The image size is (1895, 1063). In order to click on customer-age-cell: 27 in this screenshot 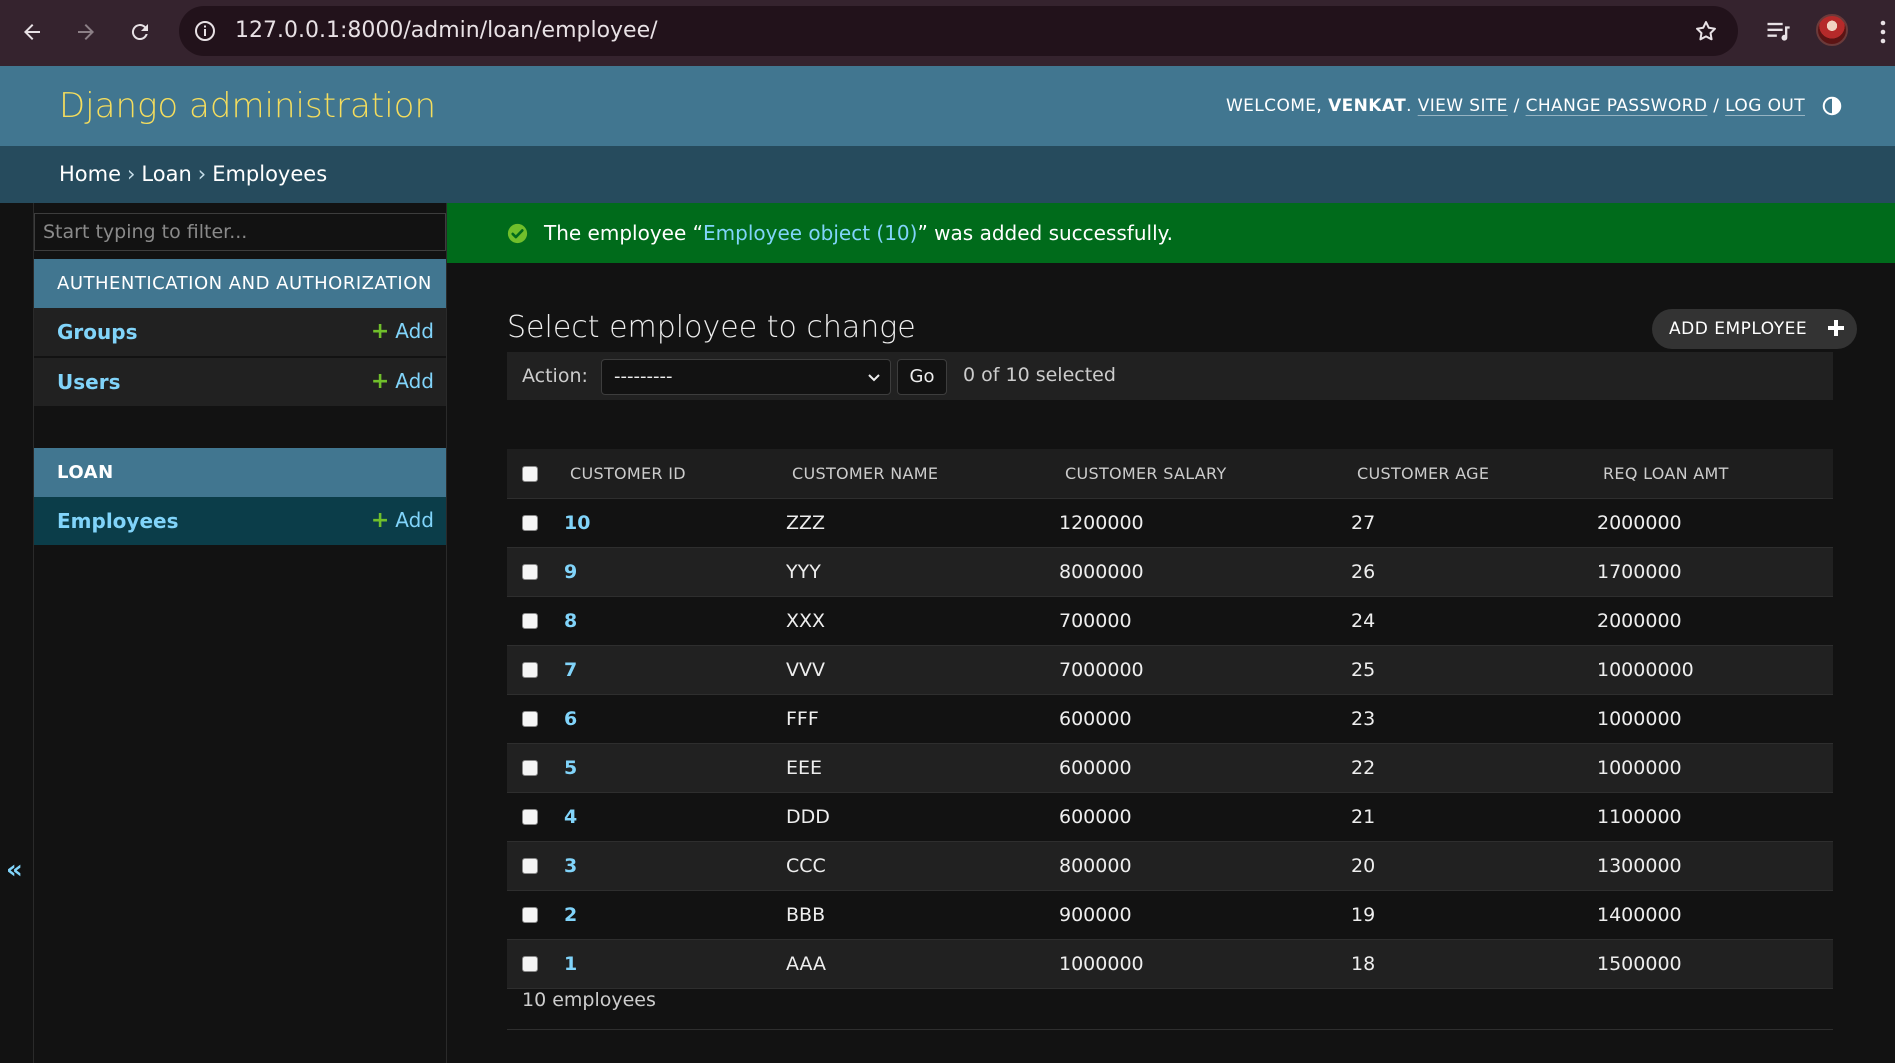, I will do `click(1474, 523)`.